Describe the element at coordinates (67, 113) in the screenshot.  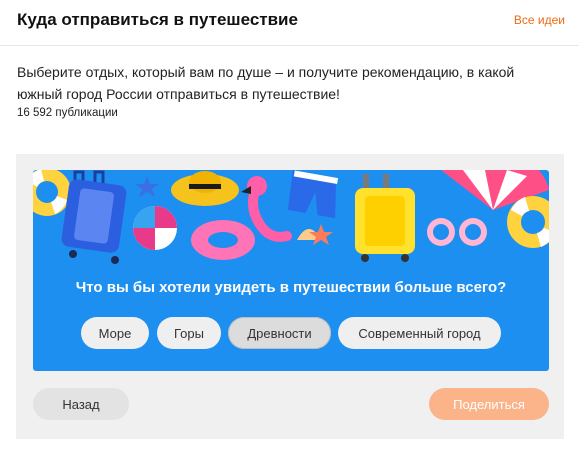
I see `publications-count: 16 592 публикации` at that location.